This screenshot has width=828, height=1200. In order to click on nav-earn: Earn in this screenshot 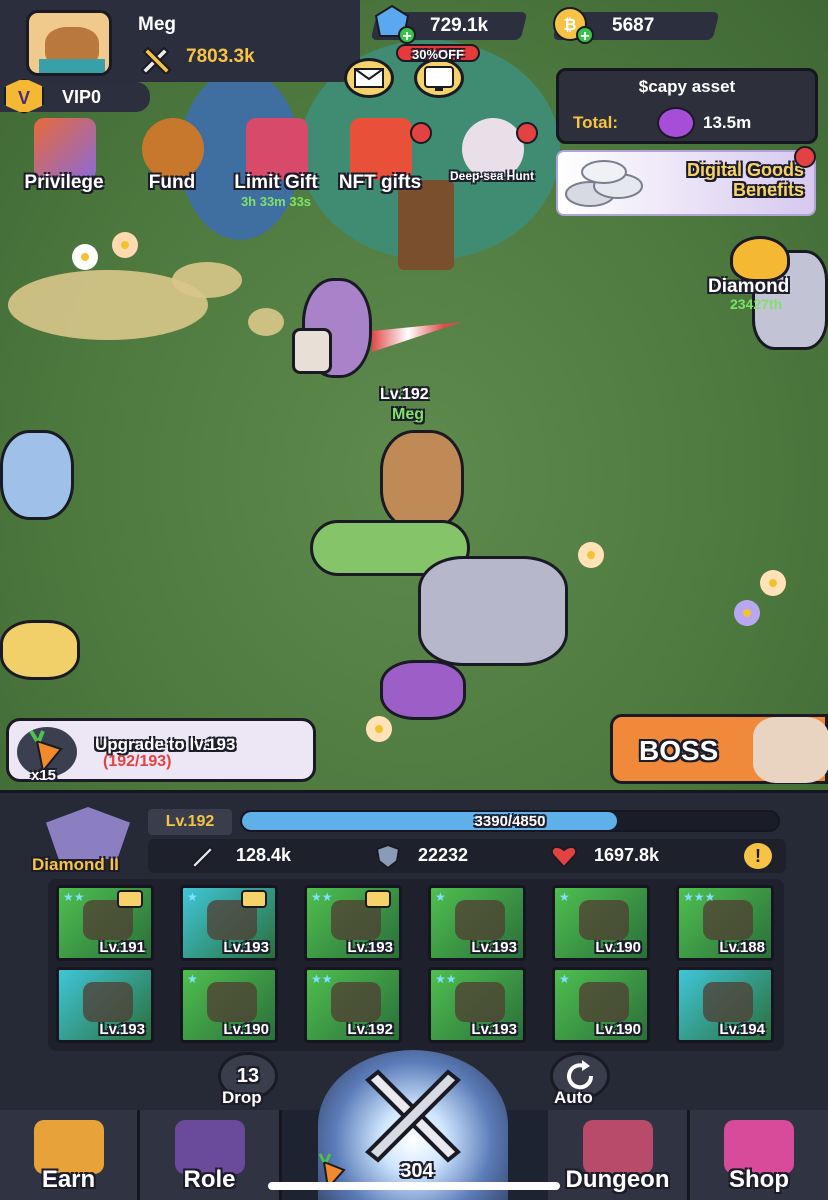, I will do `click(70, 1155)`.